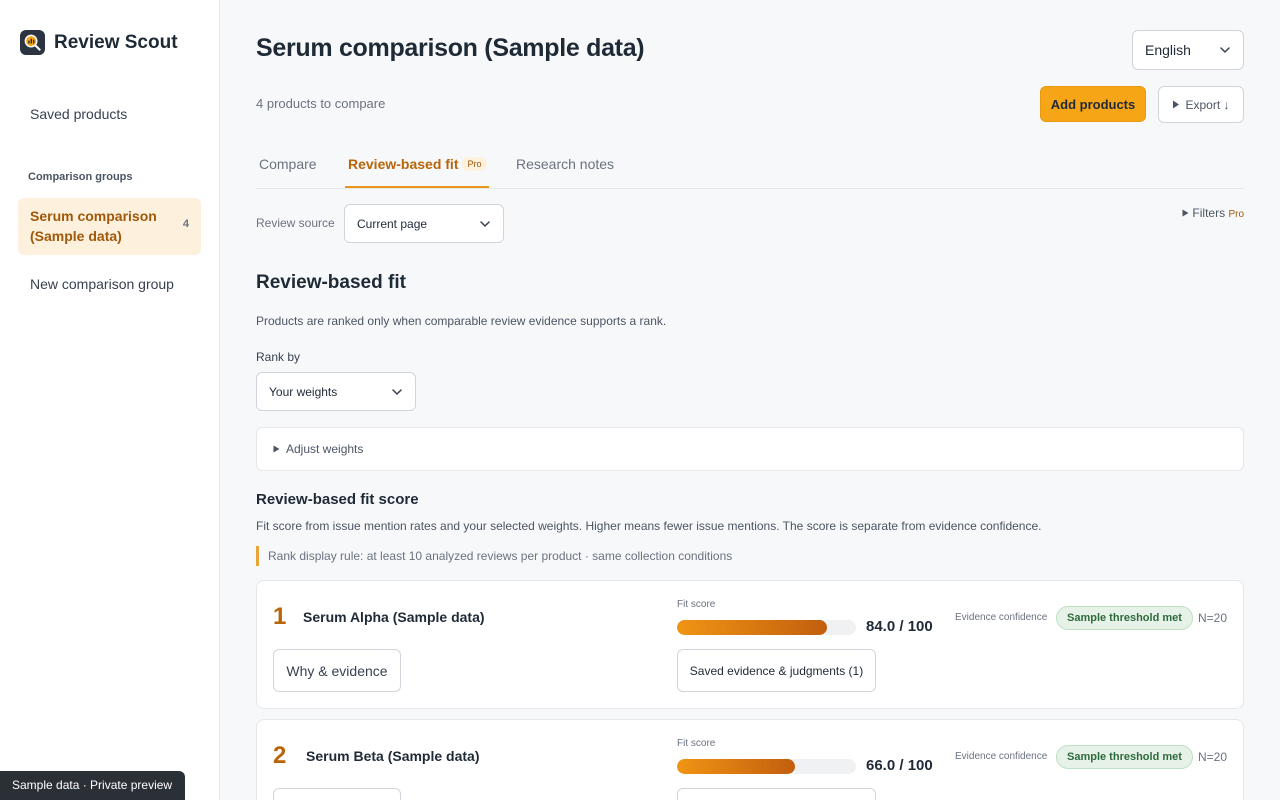 Image resolution: width=1280 pixels, height=800 pixels. What do you see at coordinates (78, 114) in the screenshot?
I see `nav-saved-products: Saved products` at bounding box center [78, 114].